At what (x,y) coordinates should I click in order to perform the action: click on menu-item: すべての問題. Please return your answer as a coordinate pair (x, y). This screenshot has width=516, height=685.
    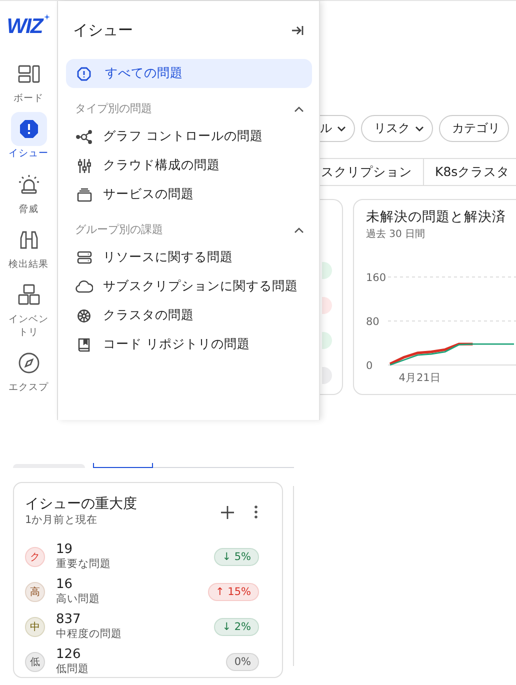
    Looking at the image, I should click on (189, 73).